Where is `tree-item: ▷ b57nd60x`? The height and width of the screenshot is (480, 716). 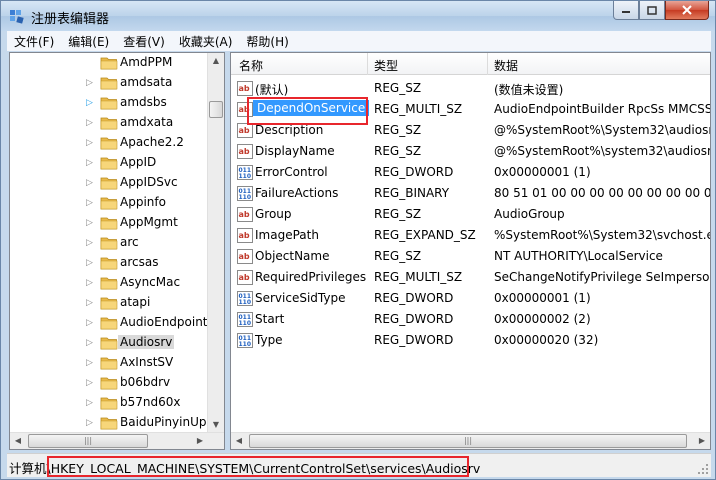 tree-item: ▷ b57nd60x is located at coordinates (110, 403).